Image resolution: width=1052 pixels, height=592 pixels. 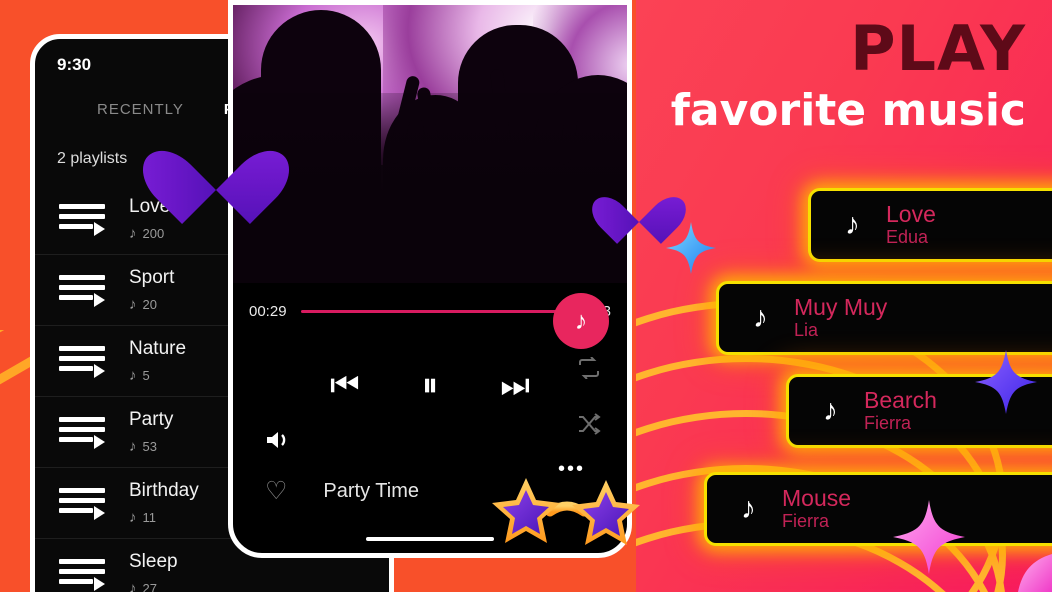 What do you see at coordinates (841, 306) in the screenshot?
I see `song-title: Muy Muy` at bounding box center [841, 306].